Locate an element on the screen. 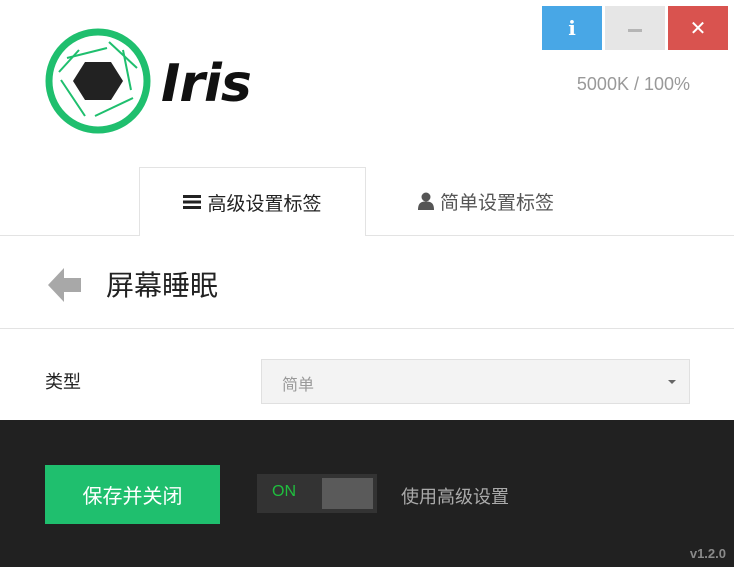  tab-advanced-label: 高级设置标签 is located at coordinates (264, 203).